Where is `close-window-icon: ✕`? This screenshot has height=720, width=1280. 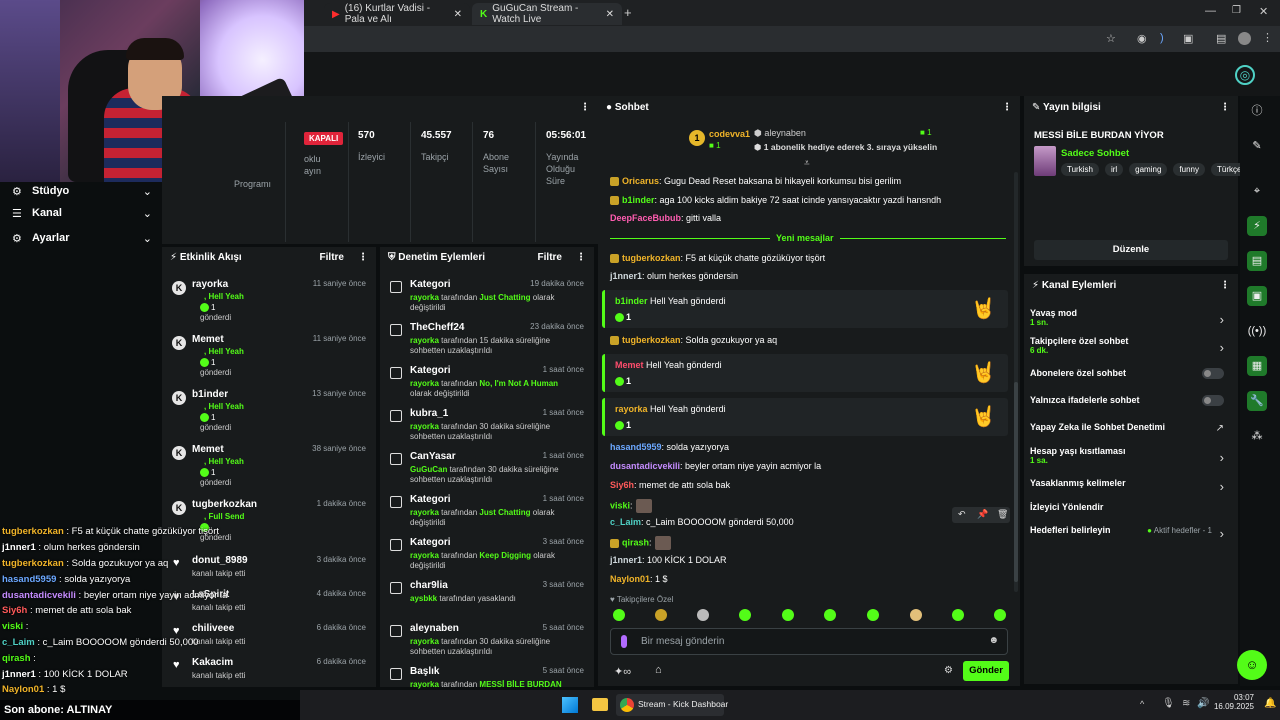
close-window-icon: ✕ is located at coordinates (1263, 11).